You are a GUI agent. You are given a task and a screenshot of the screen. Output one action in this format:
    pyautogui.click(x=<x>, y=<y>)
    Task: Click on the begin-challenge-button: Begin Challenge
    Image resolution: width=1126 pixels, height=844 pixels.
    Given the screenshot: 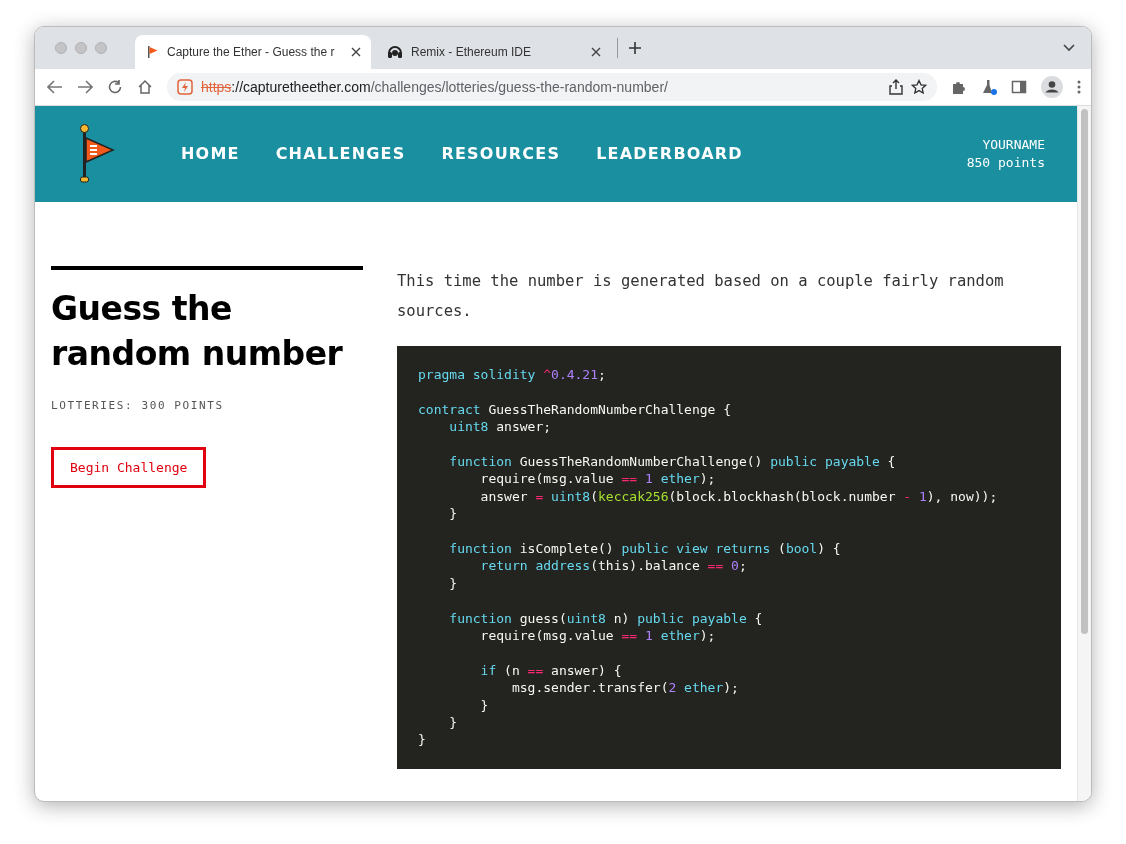 What is the action you would take?
    pyautogui.click(x=129, y=467)
    